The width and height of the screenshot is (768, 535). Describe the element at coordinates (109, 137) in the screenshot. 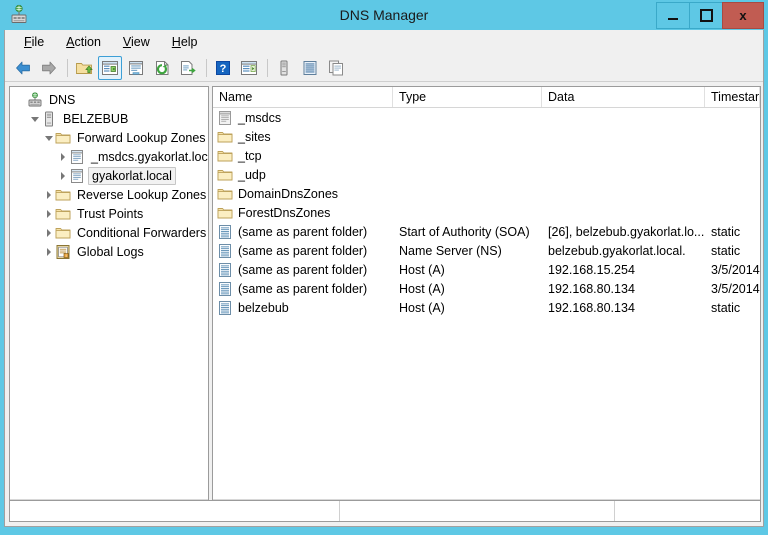

I see `tree-node-forward-lookup-zones: Forward Lookup Zones` at that location.